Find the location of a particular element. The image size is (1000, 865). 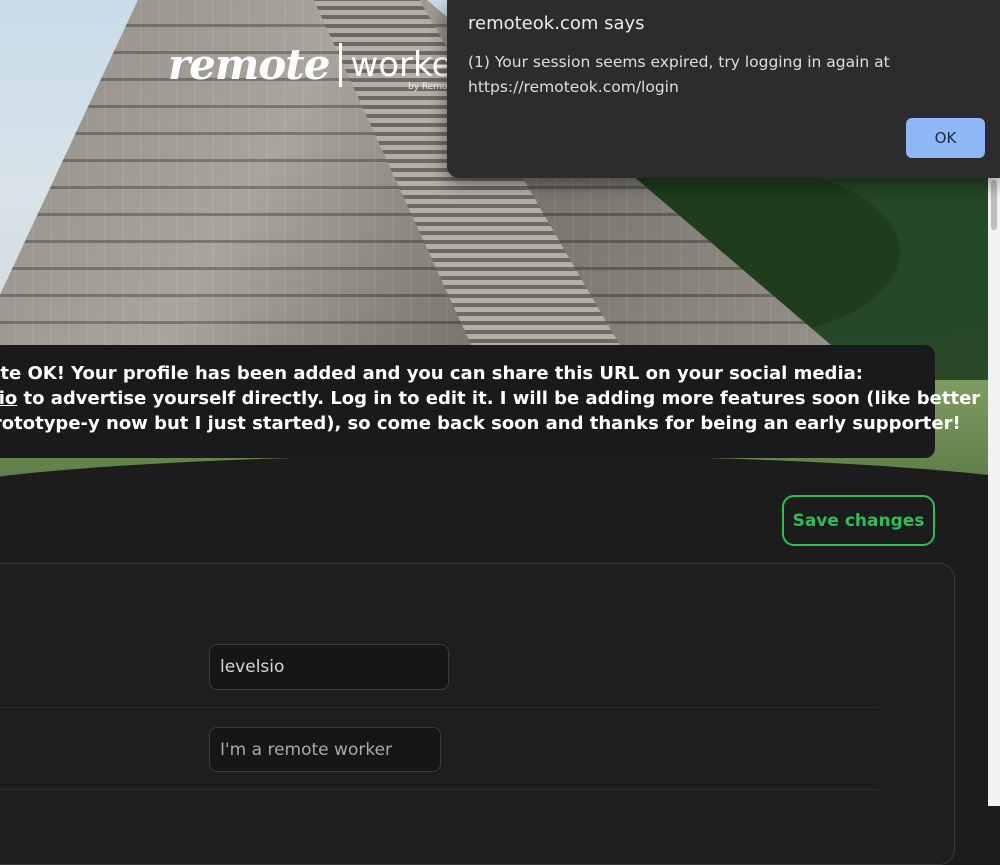

logo-divider is located at coordinates (341, 64).